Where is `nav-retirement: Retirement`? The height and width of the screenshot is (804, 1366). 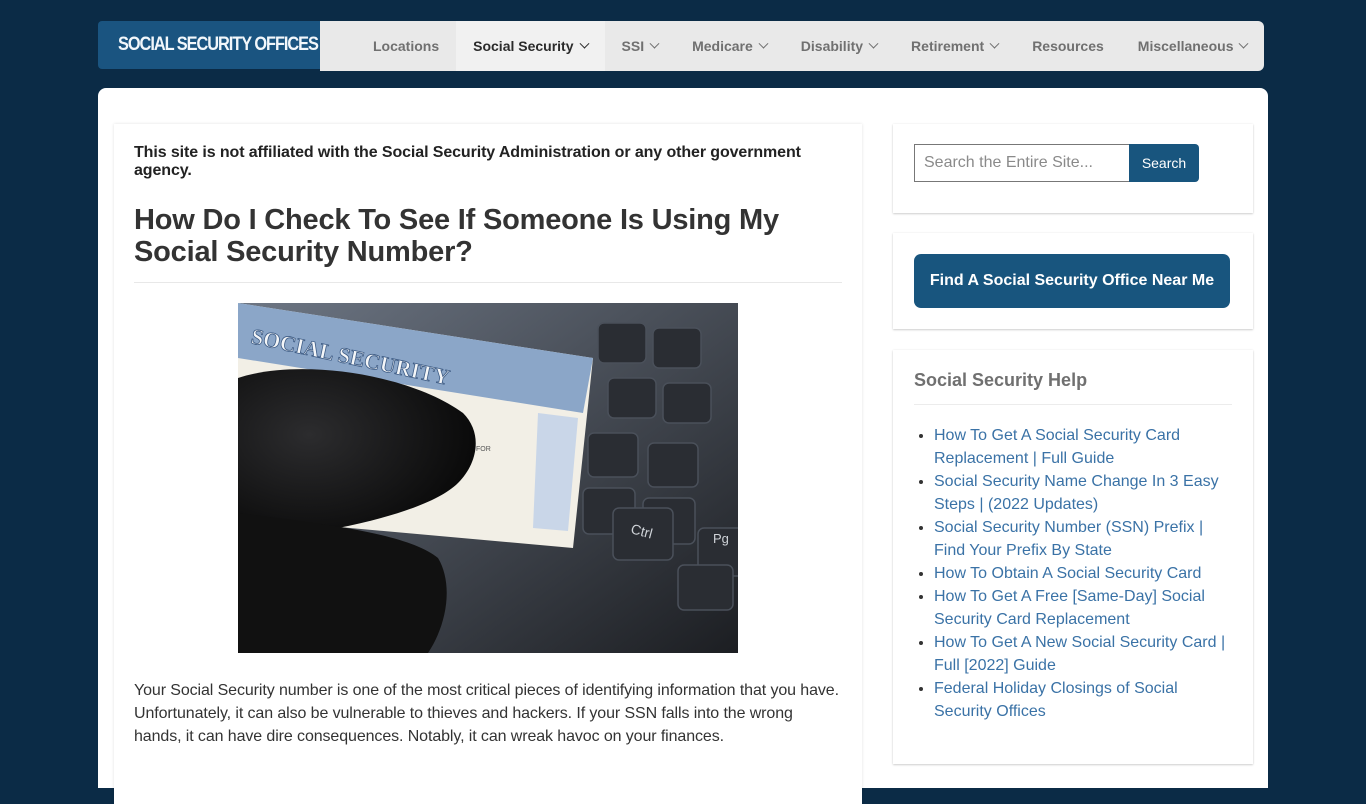 nav-retirement: Retirement is located at coordinates (954, 46).